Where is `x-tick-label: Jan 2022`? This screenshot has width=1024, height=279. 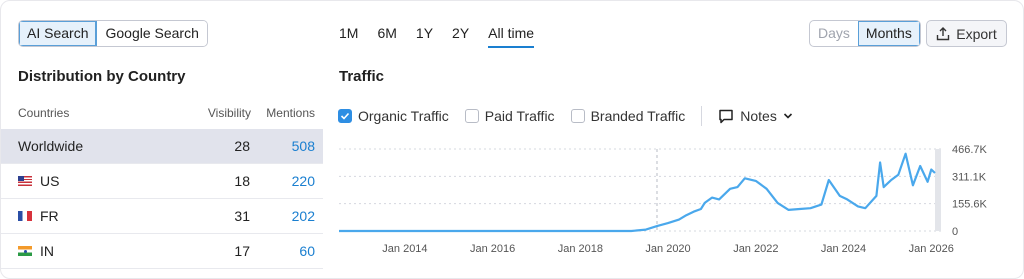
x-tick-label: Jan 2022 is located at coordinates (755, 249).